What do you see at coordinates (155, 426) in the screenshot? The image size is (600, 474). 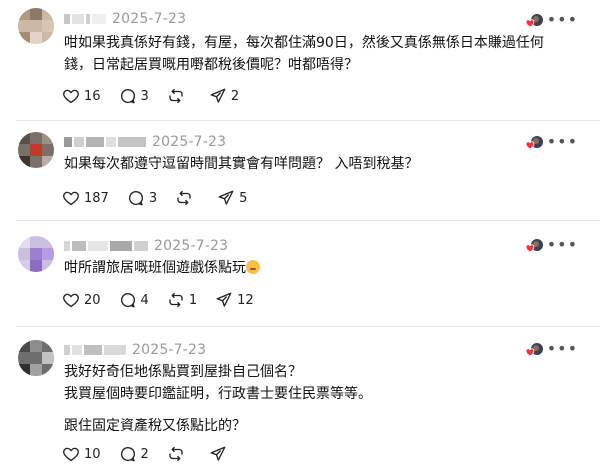 I see `post-text-line: 跟住固定資產稅又係點比的？` at bounding box center [155, 426].